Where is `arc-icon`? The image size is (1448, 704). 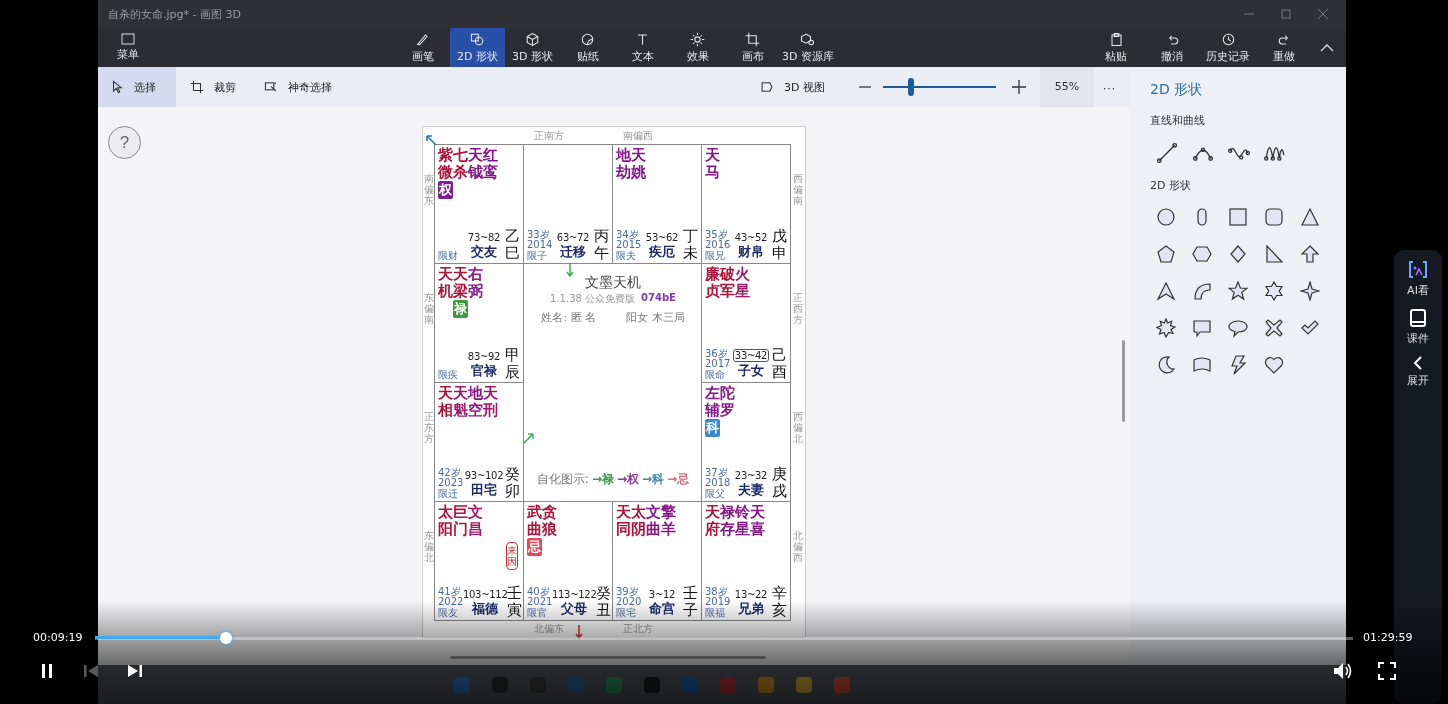
arc-icon is located at coordinates (1202, 291).